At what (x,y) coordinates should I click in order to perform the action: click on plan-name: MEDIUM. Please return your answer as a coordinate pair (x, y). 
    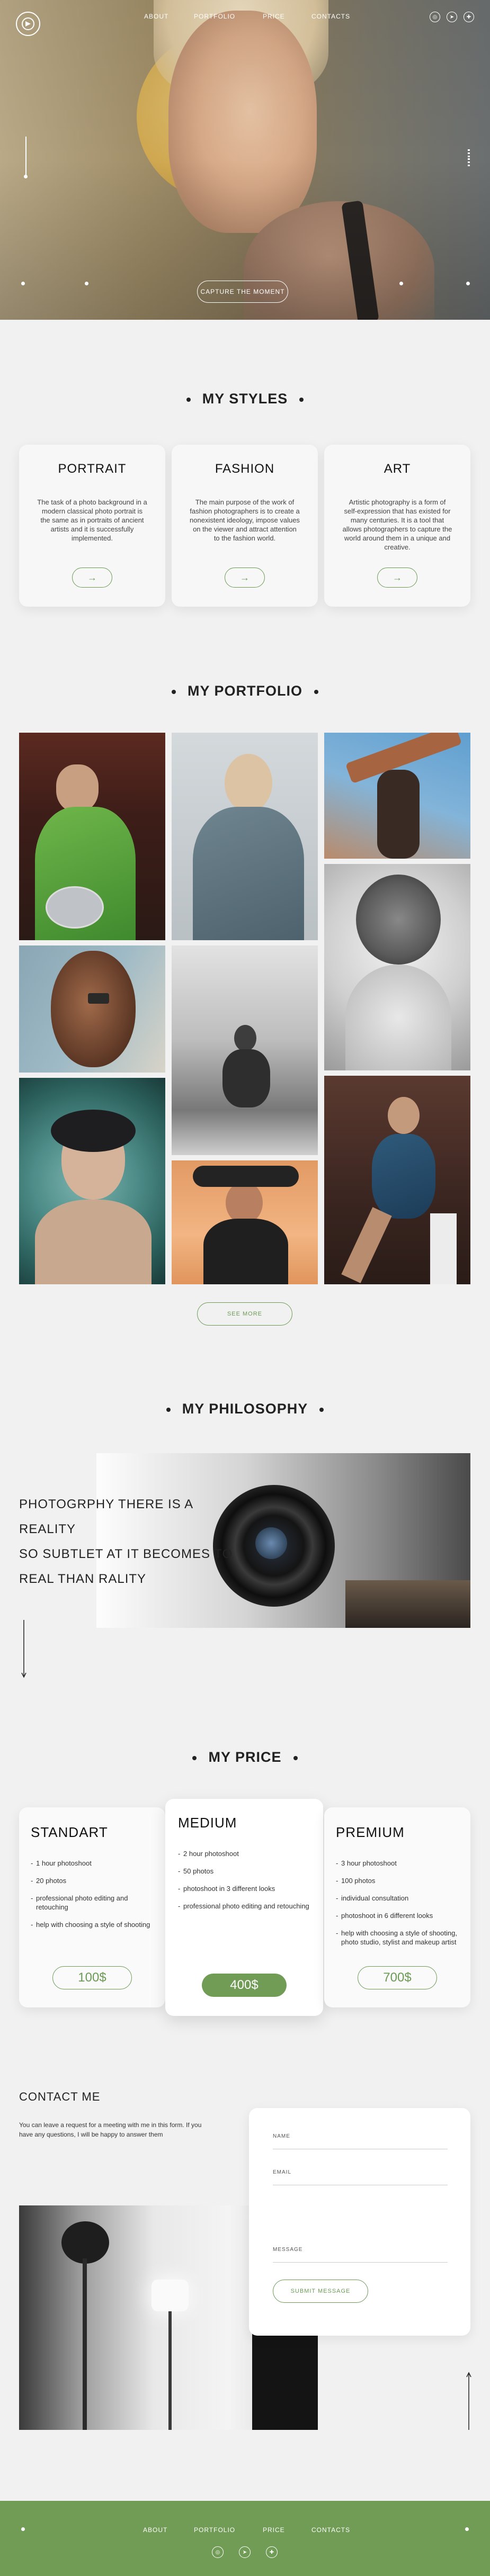
    Looking at the image, I should click on (208, 1823).